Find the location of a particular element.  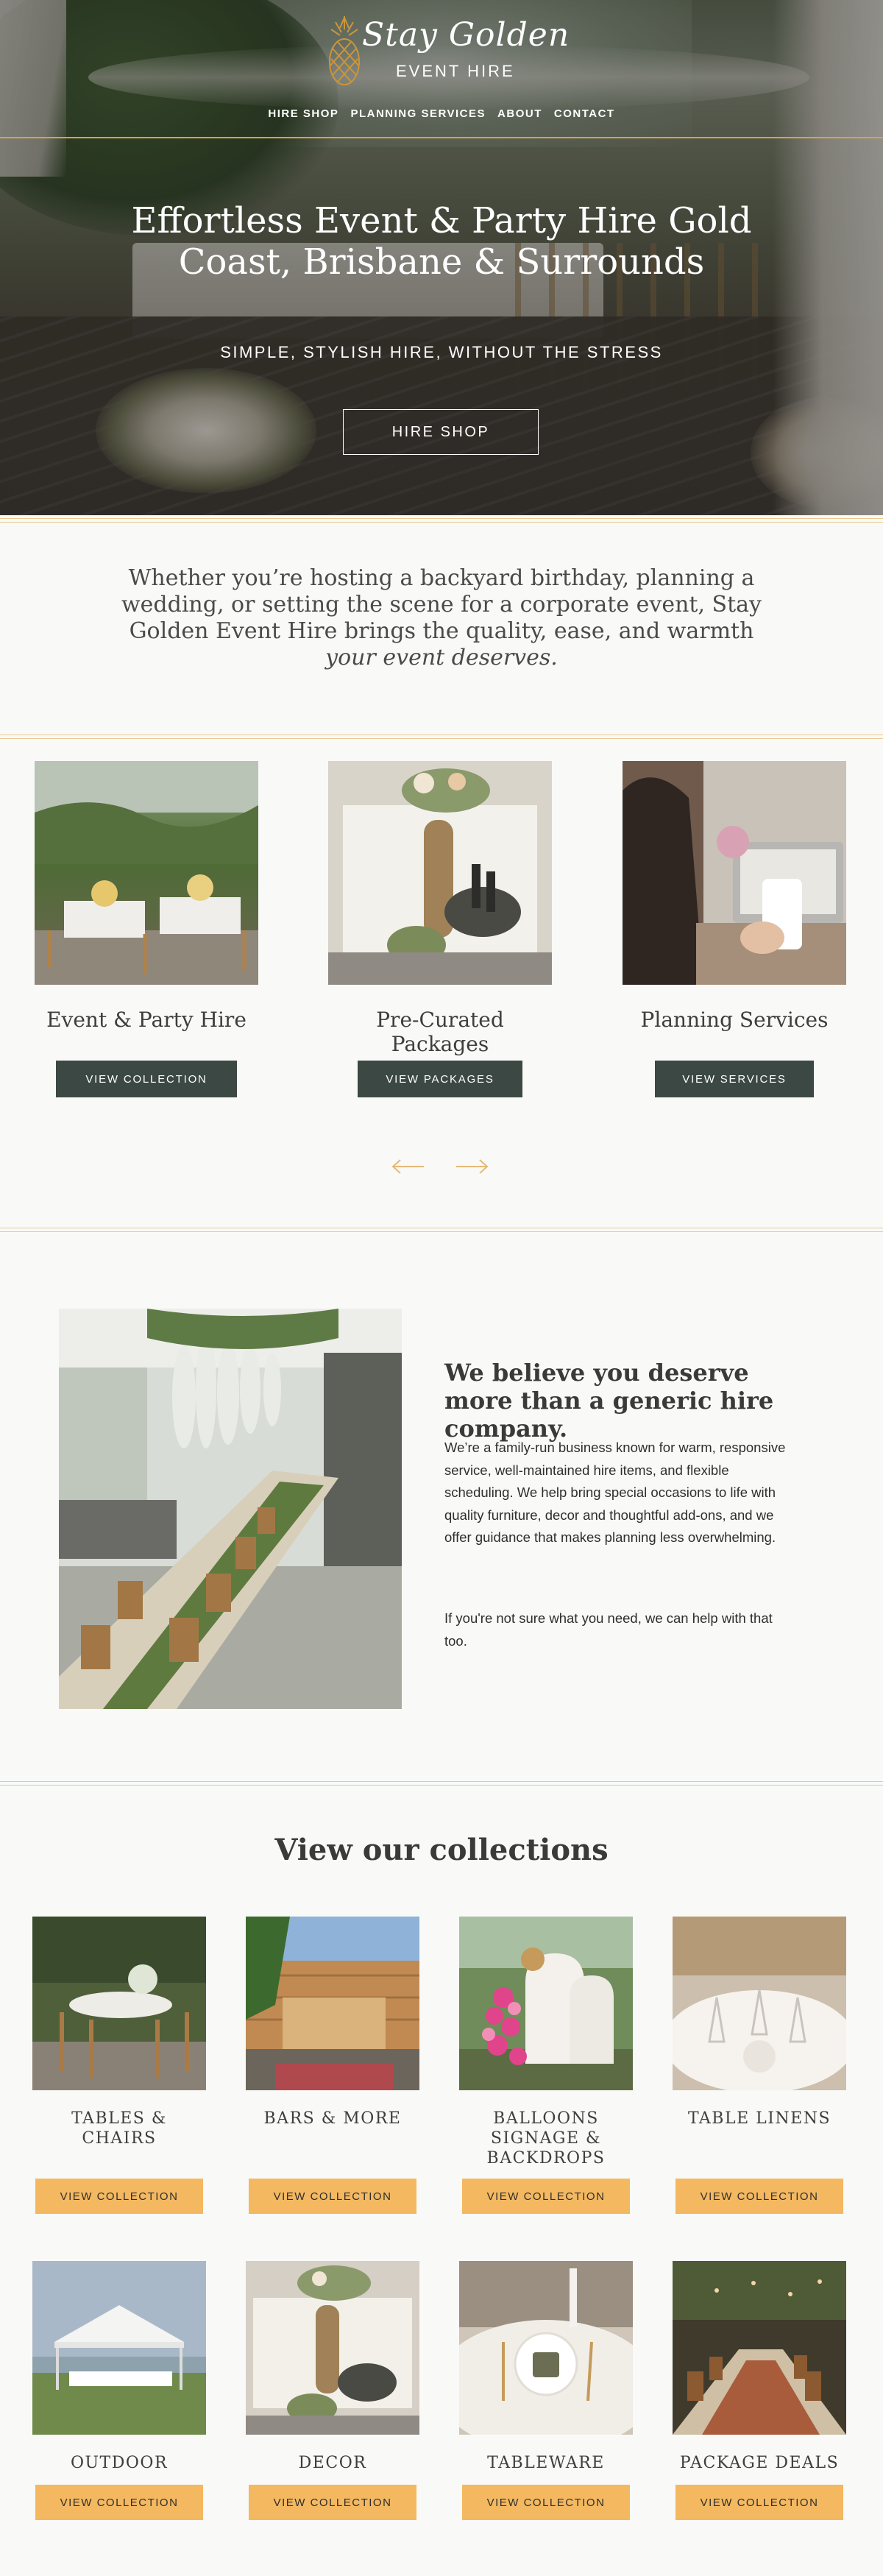

service-card: Planning Services VIEW SERVICES is located at coordinates (735, 929).